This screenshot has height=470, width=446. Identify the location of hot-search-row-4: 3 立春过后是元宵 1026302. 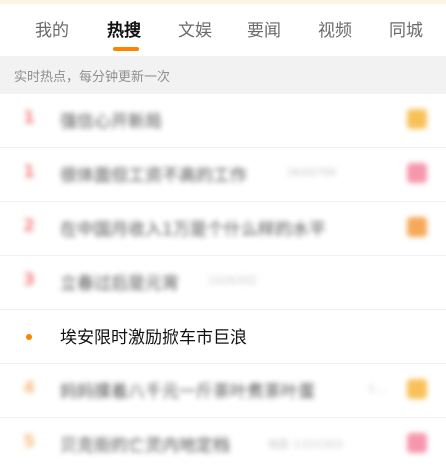
(223, 283).